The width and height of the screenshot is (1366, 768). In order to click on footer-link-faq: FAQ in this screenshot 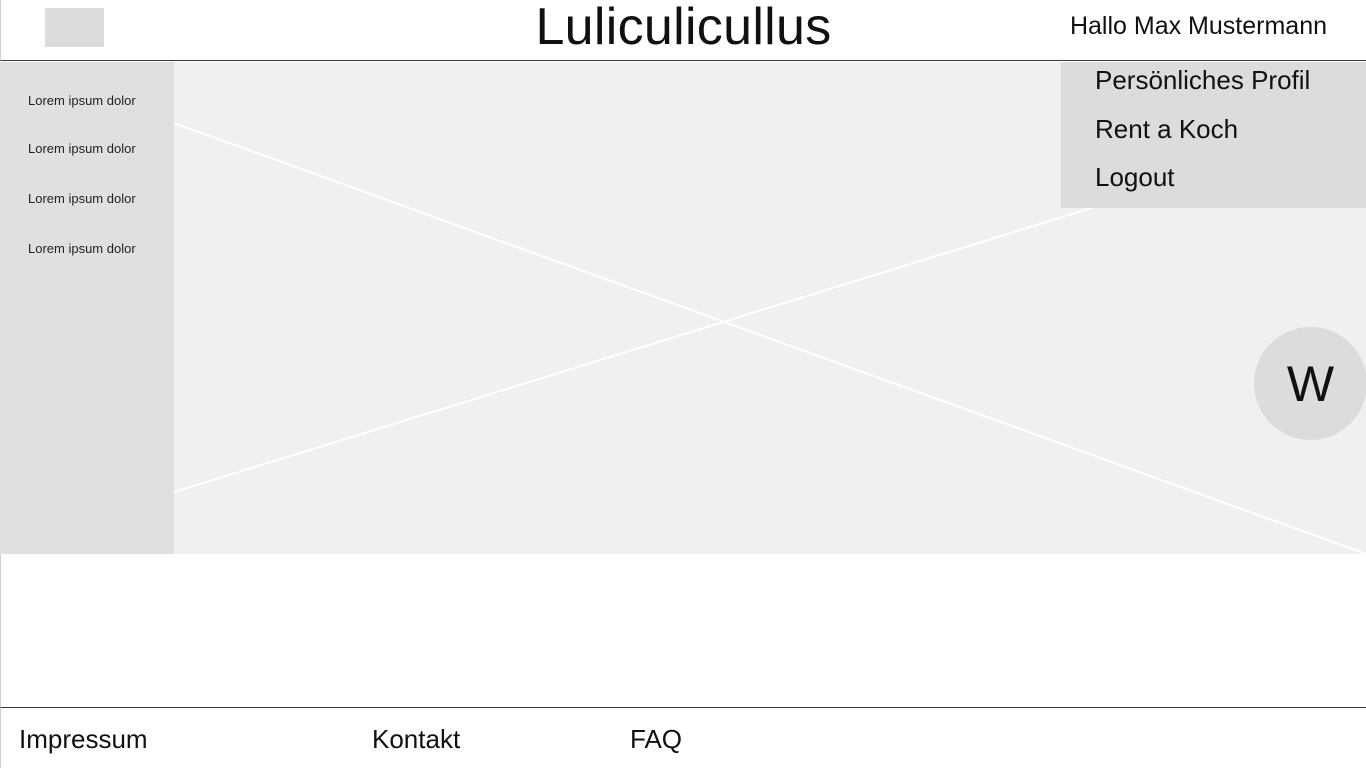, I will do `click(656, 739)`.